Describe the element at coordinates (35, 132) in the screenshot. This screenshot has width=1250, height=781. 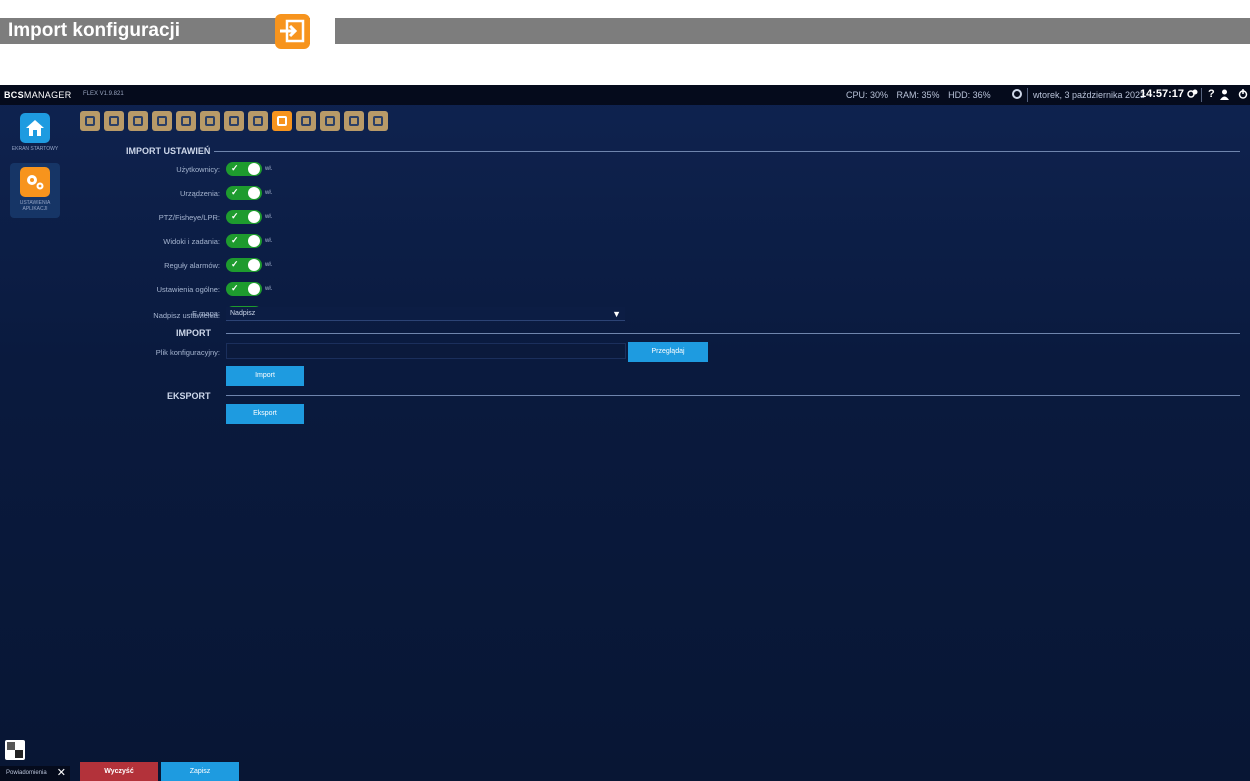
I see `sidebar-item-home: EKRAN STARTOWY` at that location.